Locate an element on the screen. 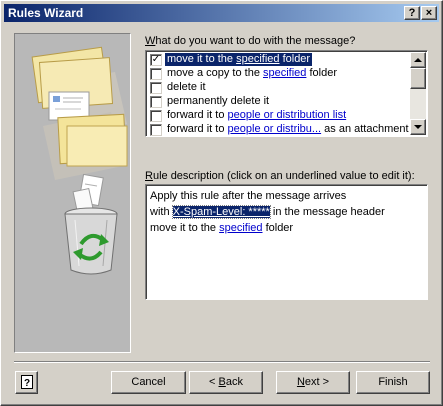 The height and width of the screenshot is (406, 443). action-item-delete: delete it is located at coordinates (280, 88).